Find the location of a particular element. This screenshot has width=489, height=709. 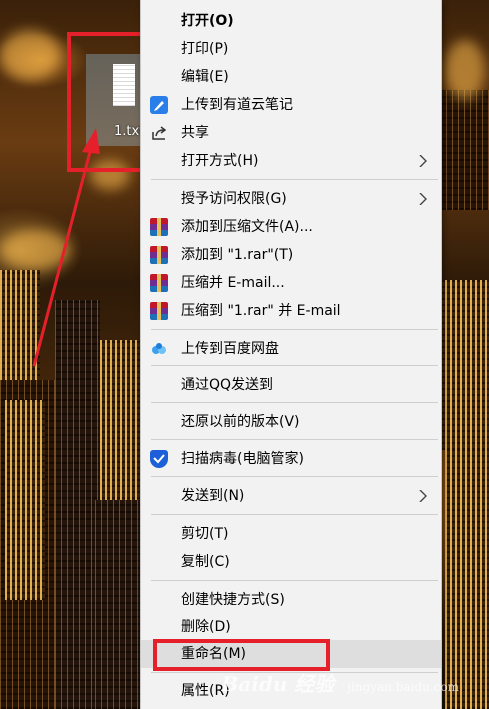

menu-item-label: 通过QQ发送到 is located at coordinates (227, 385).